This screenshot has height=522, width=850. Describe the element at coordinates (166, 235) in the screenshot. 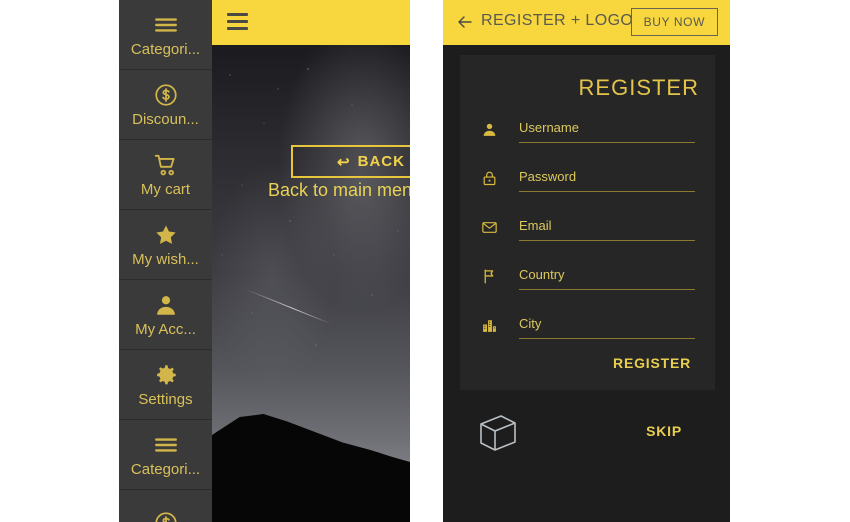

I see `star-icon` at that location.